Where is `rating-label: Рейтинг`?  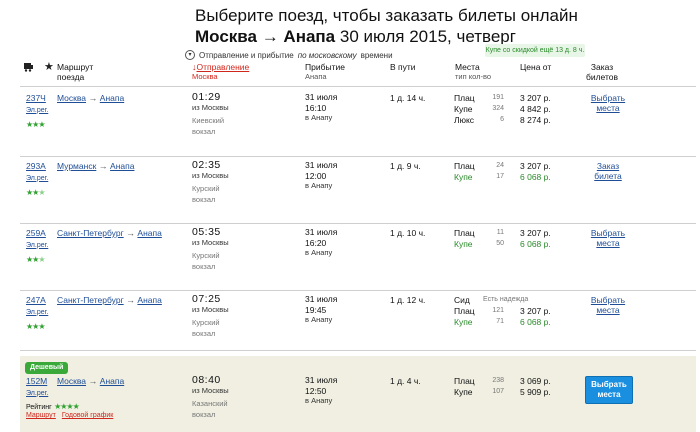 rating-label: Рейтинг is located at coordinates (39, 407).